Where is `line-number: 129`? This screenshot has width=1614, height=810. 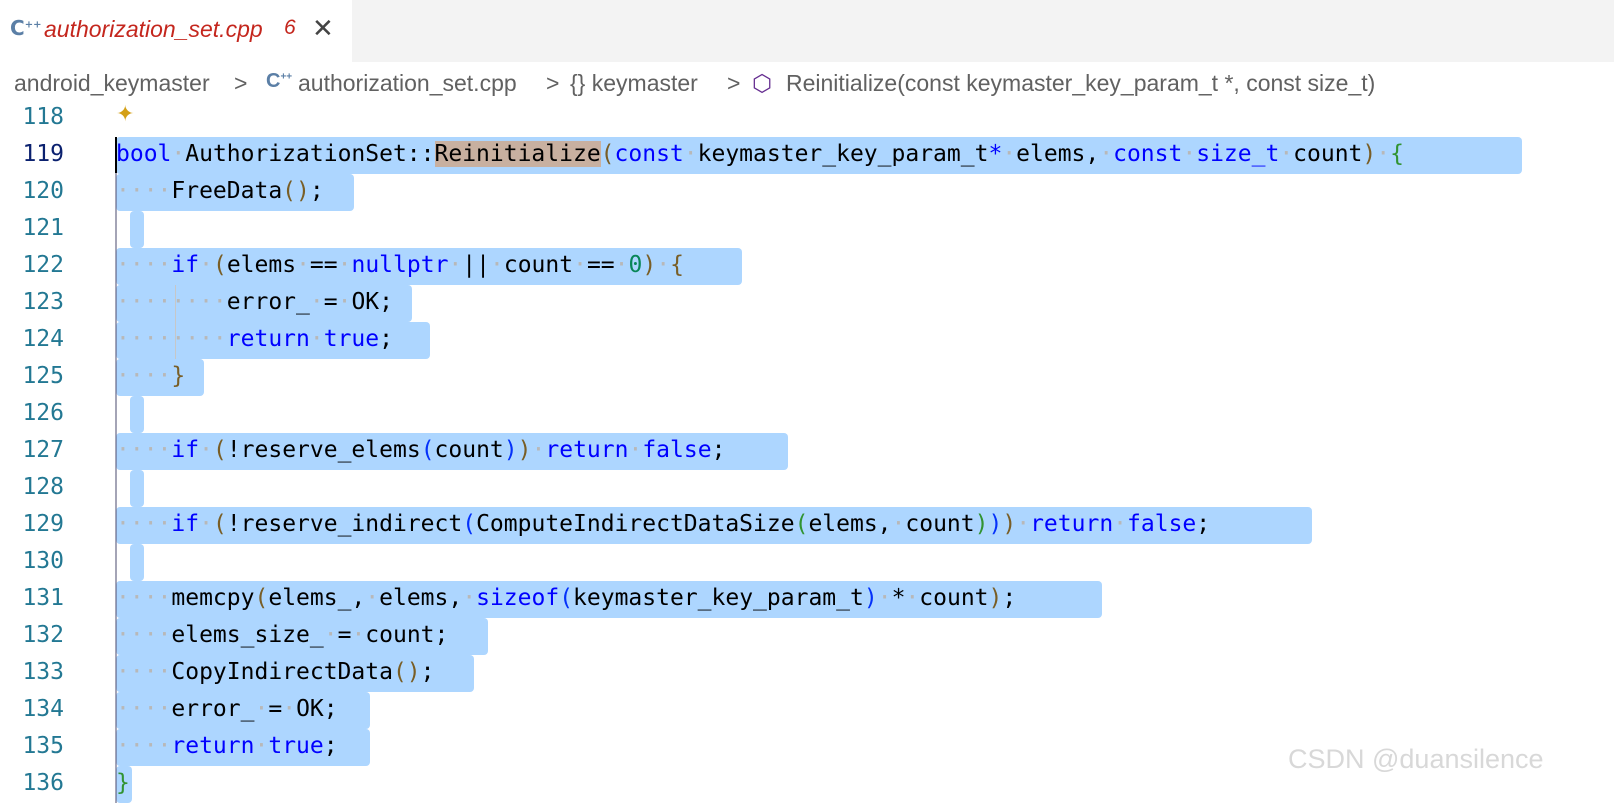 line-number: 129 is located at coordinates (43, 524).